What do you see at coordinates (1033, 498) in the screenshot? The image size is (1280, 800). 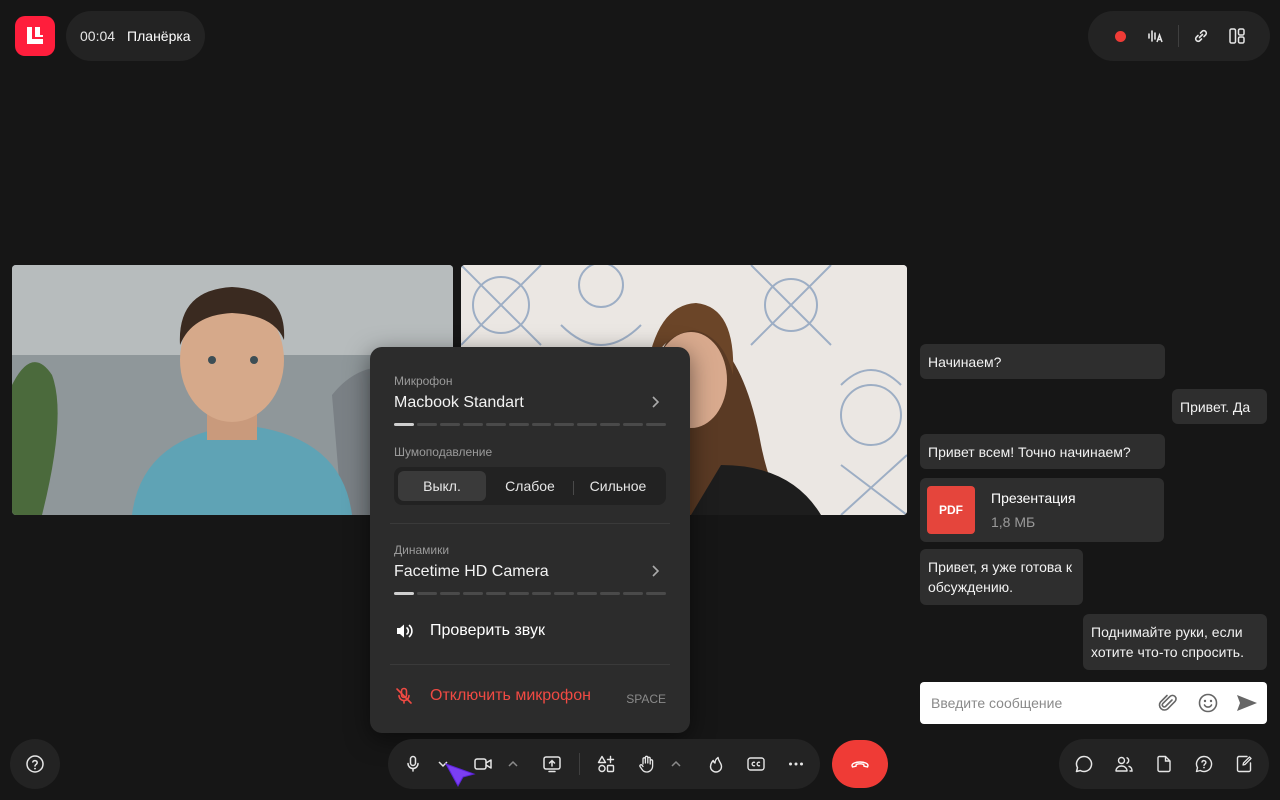 I see `file-name: Презентация` at bounding box center [1033, 498].